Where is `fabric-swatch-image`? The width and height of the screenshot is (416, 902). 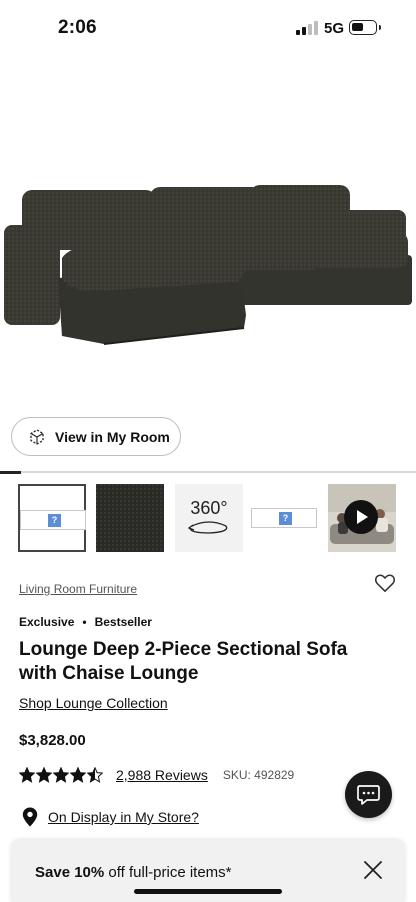
fabric-swatch-image is located at coordinates (130, 518).